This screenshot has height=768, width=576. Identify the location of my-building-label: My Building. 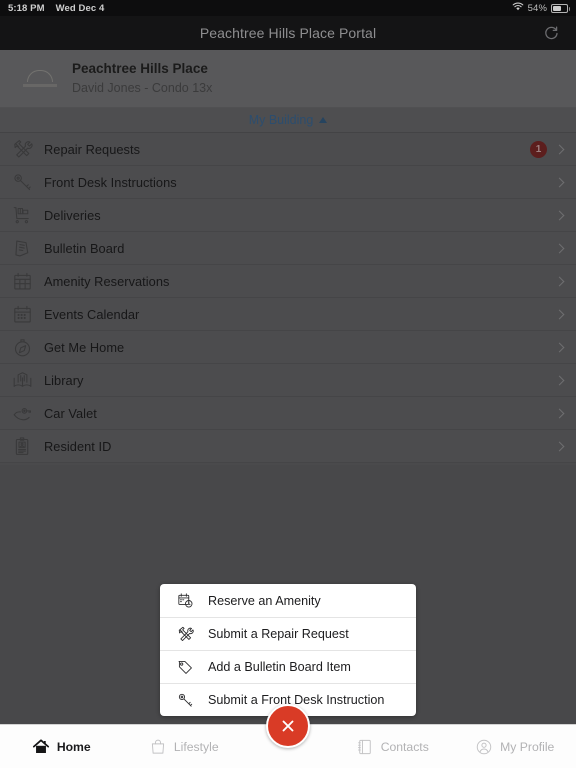
(281, 120).